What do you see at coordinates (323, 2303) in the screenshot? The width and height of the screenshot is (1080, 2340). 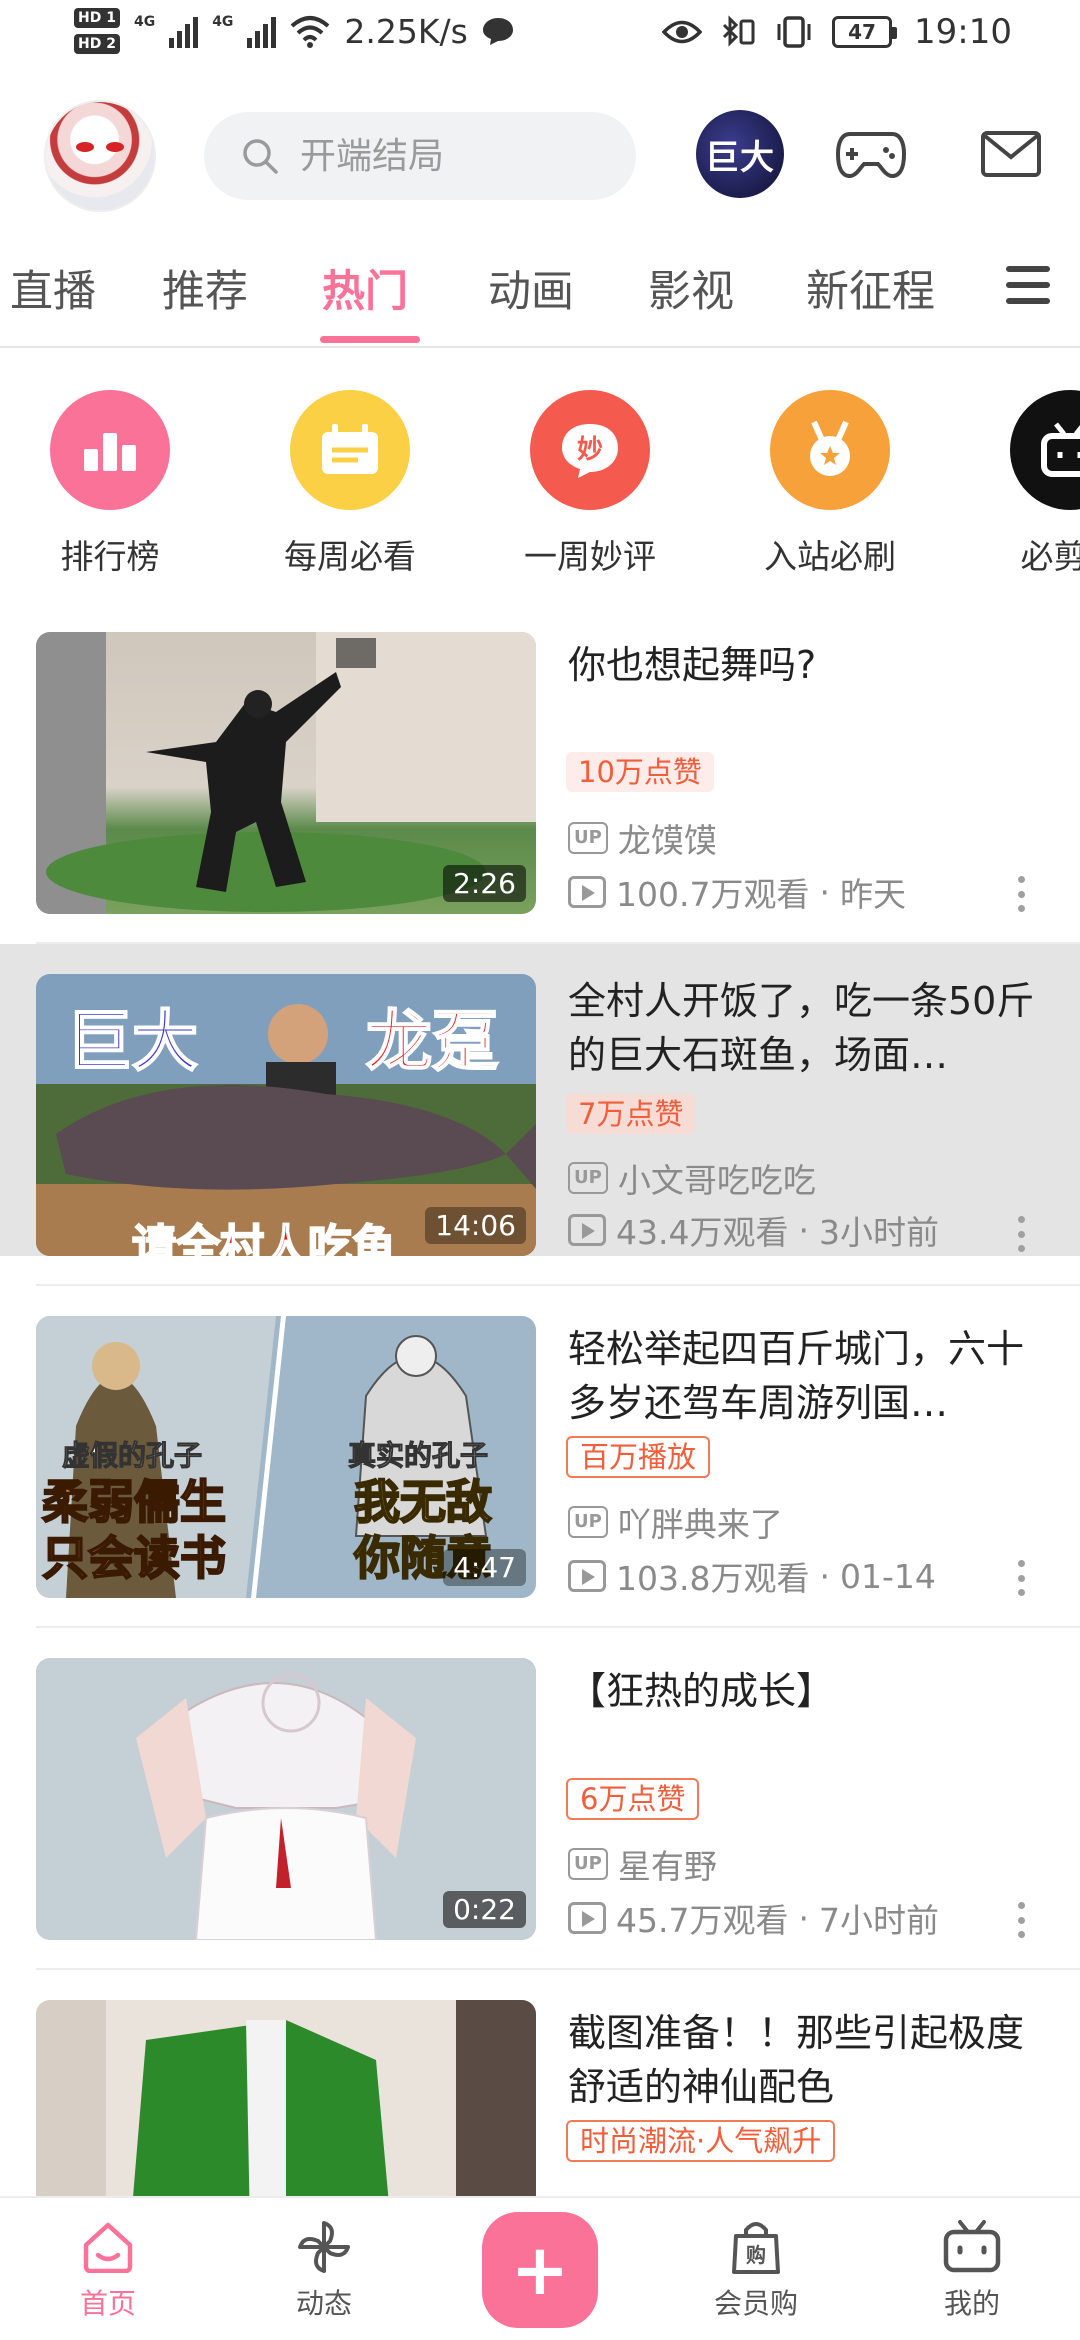 I see `nav-label: 动态` at bounding box center [323, 2303].